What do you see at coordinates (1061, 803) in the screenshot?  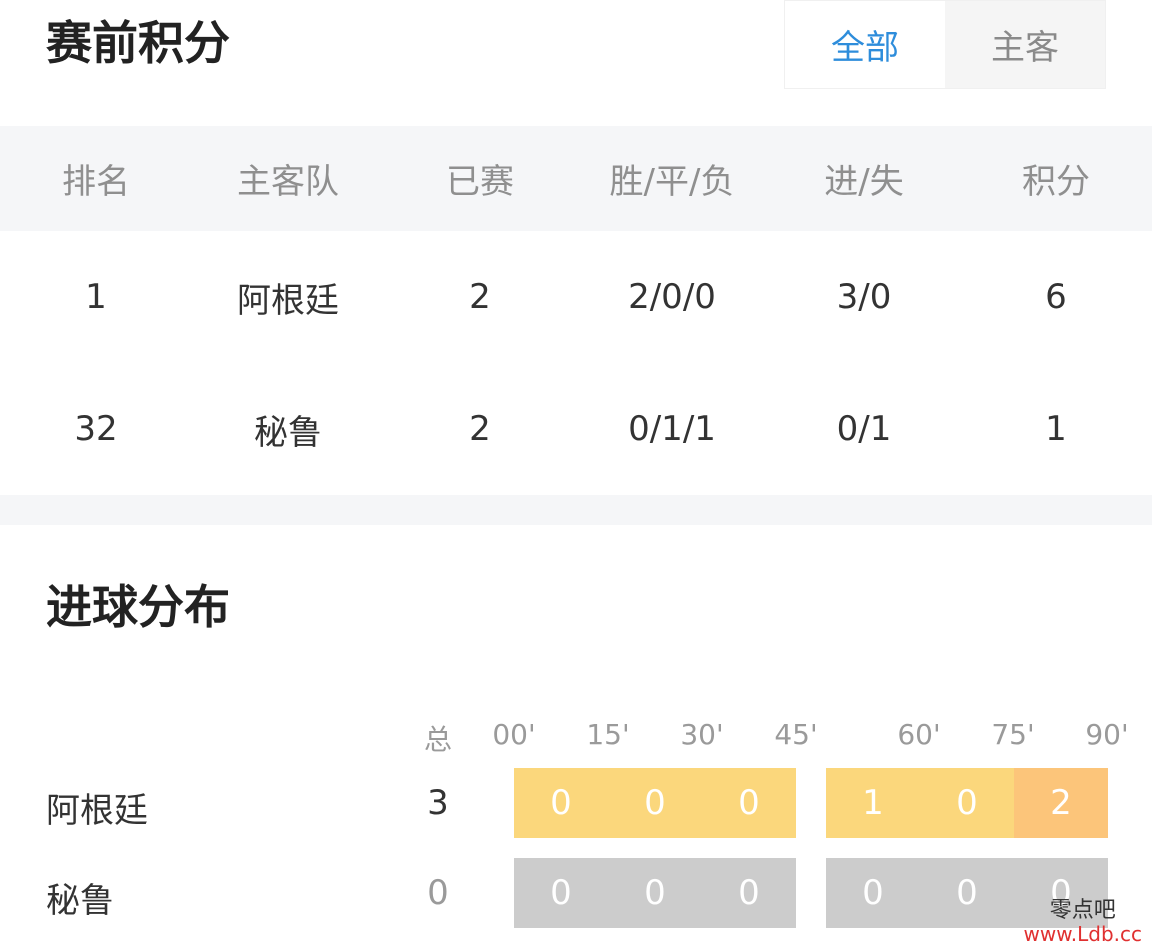 I see `goal-interval-cell: 2` at bounding box center [1061, 803].